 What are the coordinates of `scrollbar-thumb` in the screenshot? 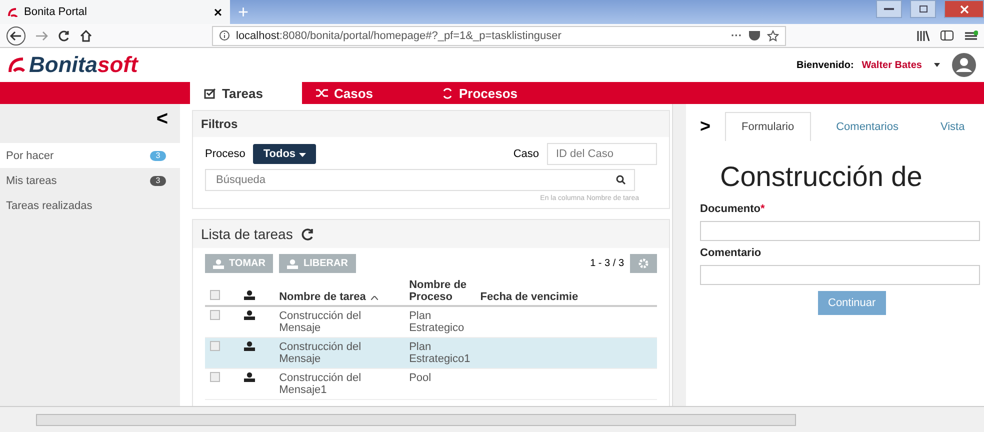 It's located at (416, 420).